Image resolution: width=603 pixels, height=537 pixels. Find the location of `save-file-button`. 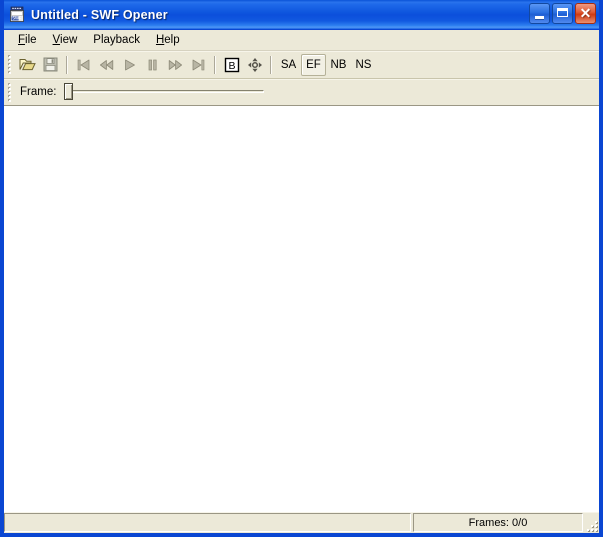

save-file-button is located at coordinates (50, 65).